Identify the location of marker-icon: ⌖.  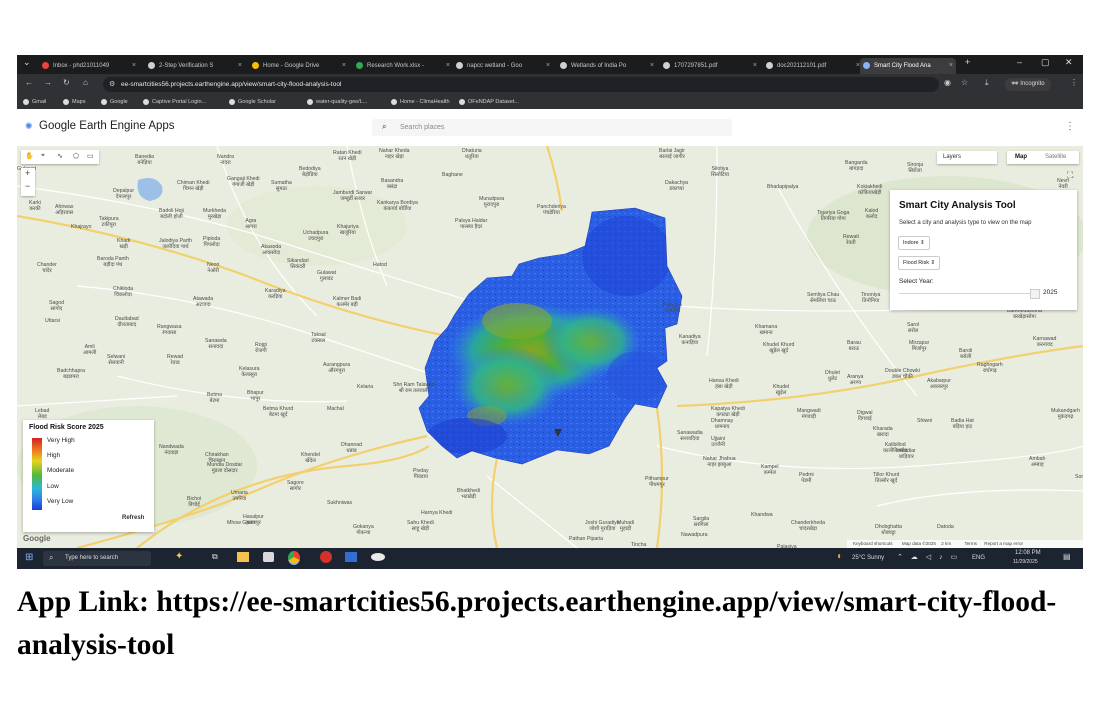
(43, 156).